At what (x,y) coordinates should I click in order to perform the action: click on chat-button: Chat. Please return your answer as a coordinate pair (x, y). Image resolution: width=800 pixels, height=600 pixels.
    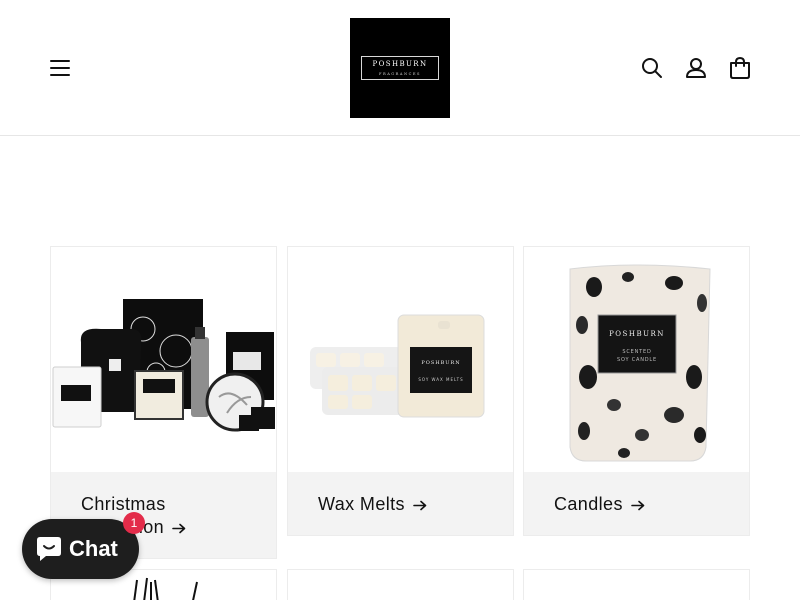
    Looking at the image, I should click on (80, 549).